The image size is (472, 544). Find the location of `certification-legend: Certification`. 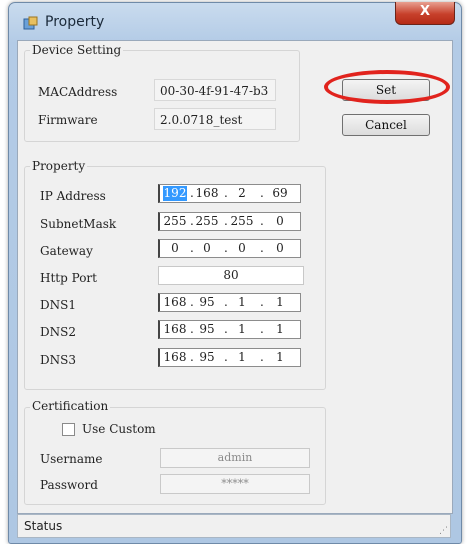

certification-legend: Certification is located at coordinates (70, 406).